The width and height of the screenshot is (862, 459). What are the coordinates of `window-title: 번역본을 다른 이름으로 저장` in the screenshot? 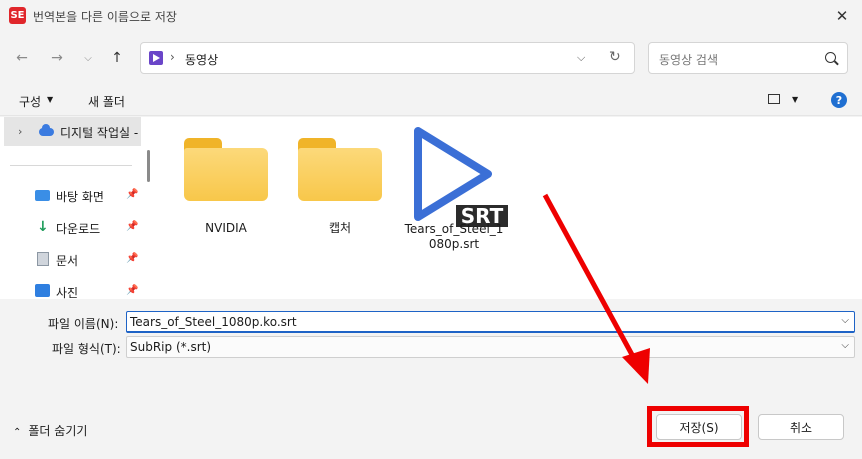 It's located at (105, 17).